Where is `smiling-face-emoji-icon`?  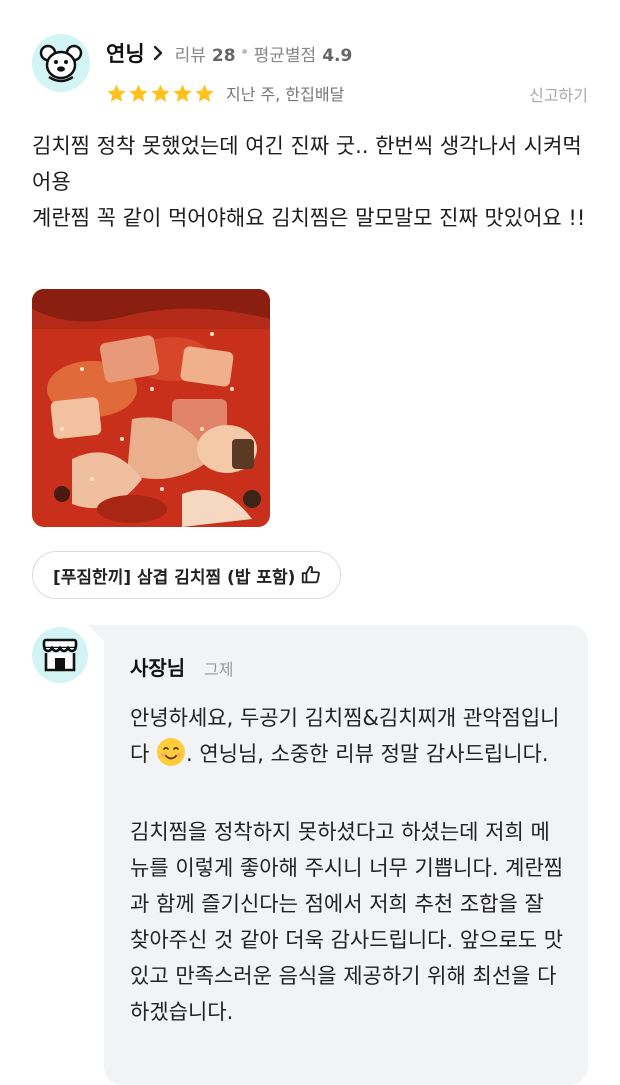
smiling-face-emoji-icon is located at coordinates (171, 757).